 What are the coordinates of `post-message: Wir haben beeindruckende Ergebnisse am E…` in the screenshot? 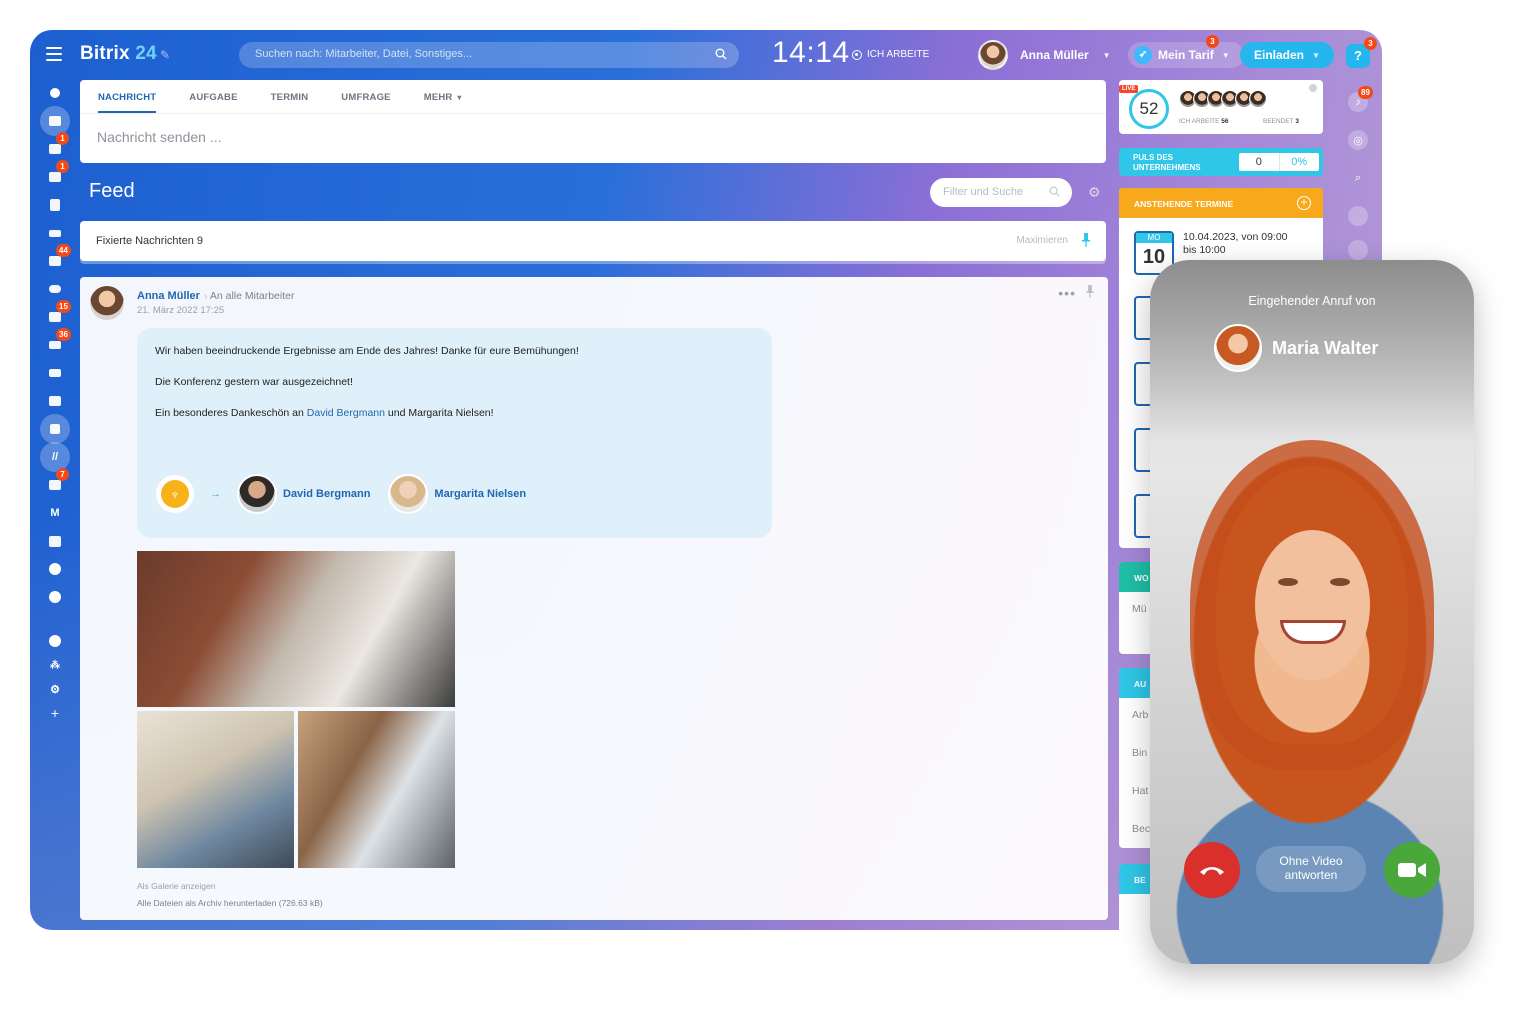 It's located at (454, 433).